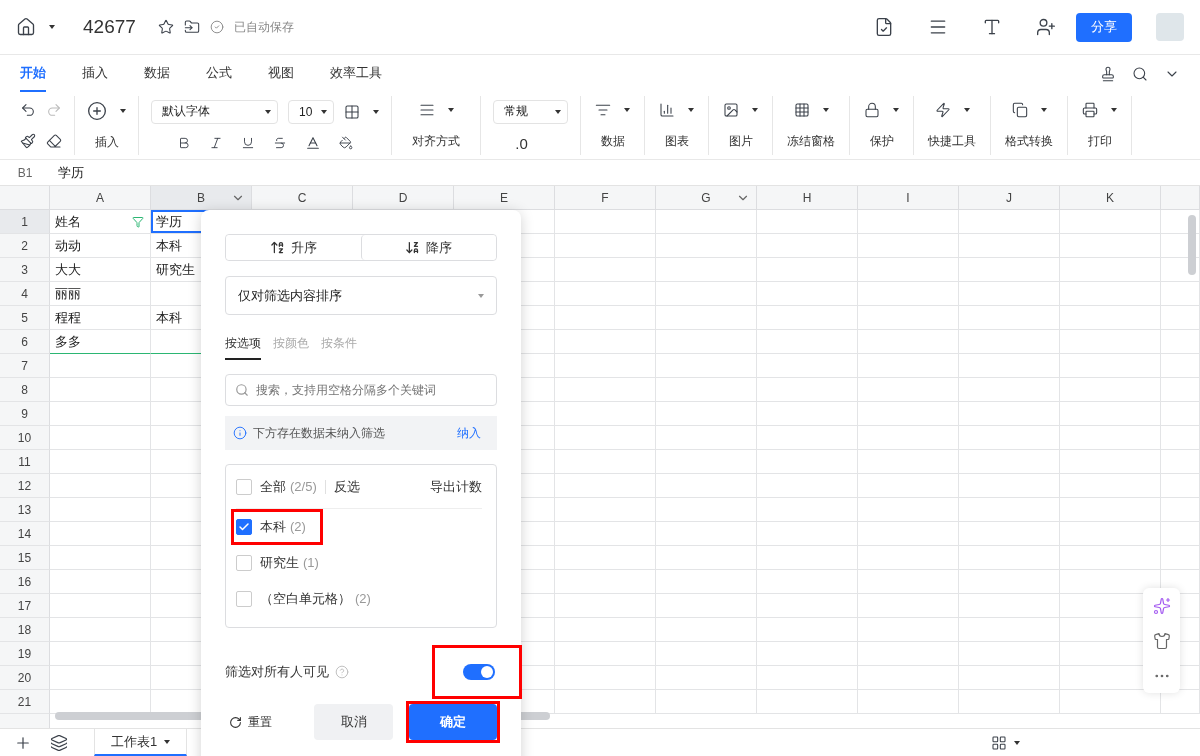 The height and width of the screenshot is (756, 1200). Describe the element at coordinates (281, 73) in the screenshot. I see `ribbon-tab: 视图` at that location.